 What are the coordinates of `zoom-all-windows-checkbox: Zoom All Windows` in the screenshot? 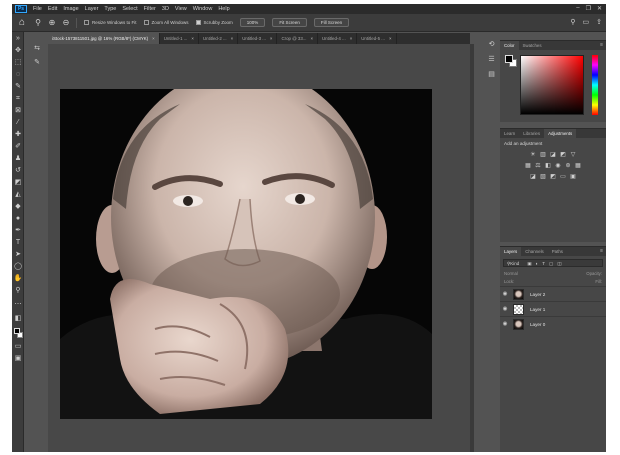 It's located at (166, 22).